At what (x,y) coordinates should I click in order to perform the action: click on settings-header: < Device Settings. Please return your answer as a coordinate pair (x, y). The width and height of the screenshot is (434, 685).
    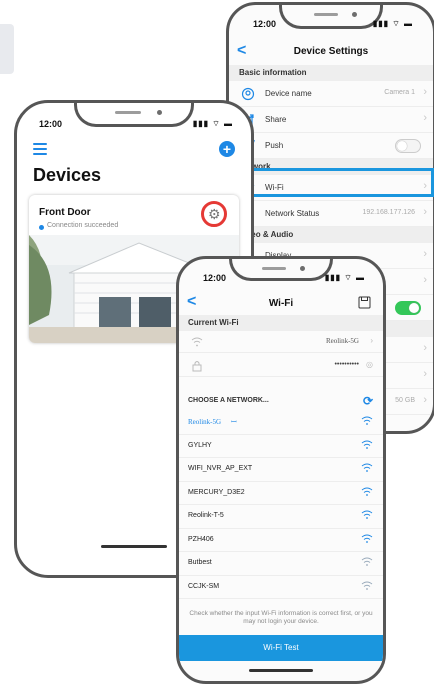
    Looking at the image, I should click on (331, 53).